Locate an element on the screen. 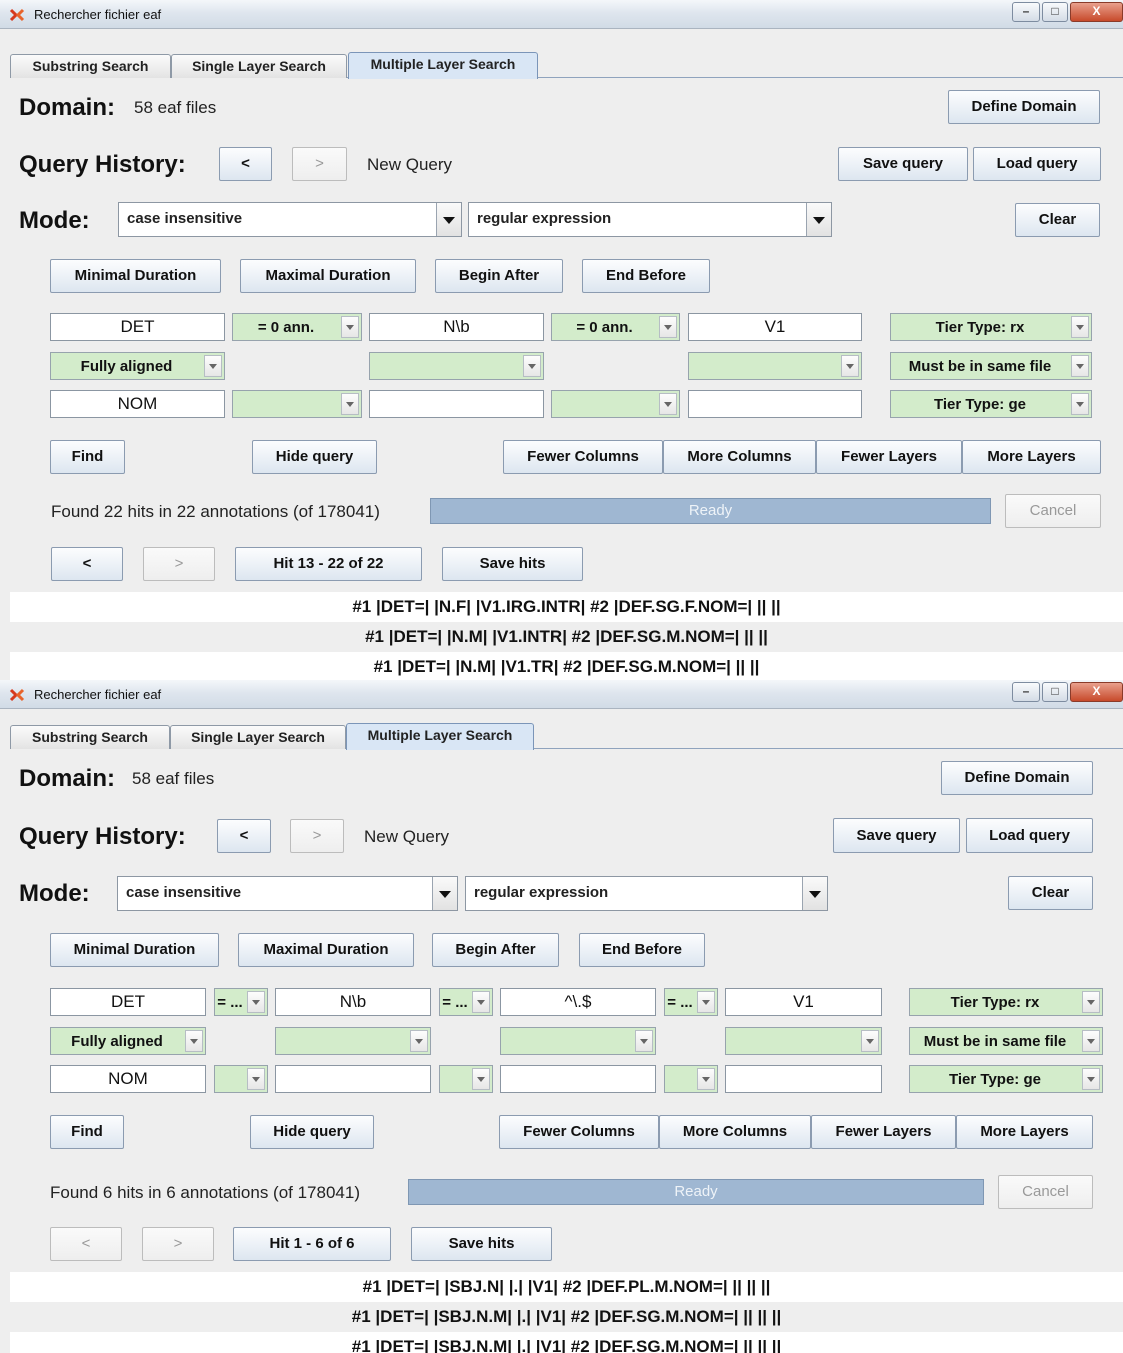 The height and width of the screenshot is (1353, 1123). hit-range-button: Hit 13 - 22 of 22 is located at coordinates (328, 564).